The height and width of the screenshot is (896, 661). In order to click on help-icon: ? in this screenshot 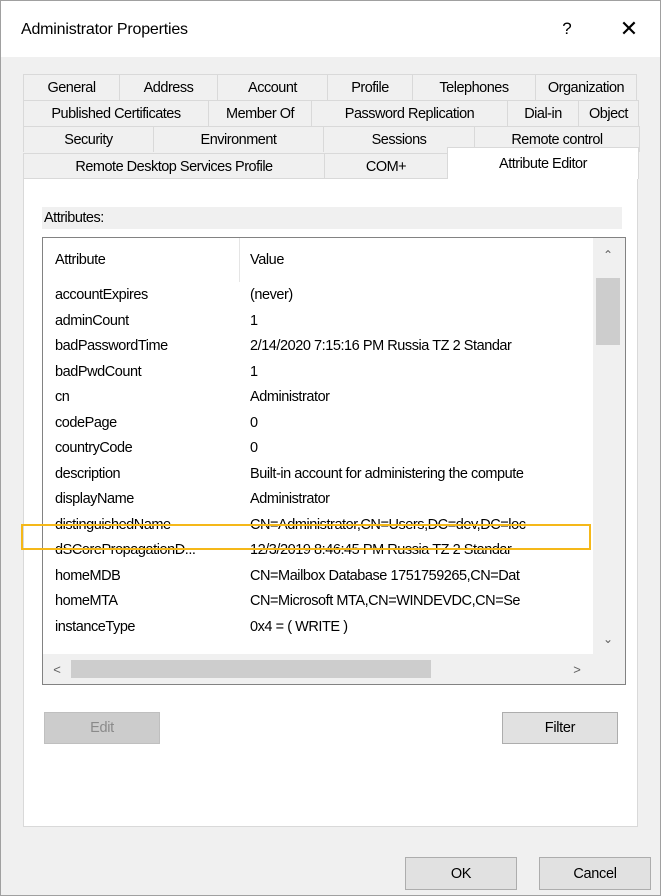, I will do `click(567, 29)`.